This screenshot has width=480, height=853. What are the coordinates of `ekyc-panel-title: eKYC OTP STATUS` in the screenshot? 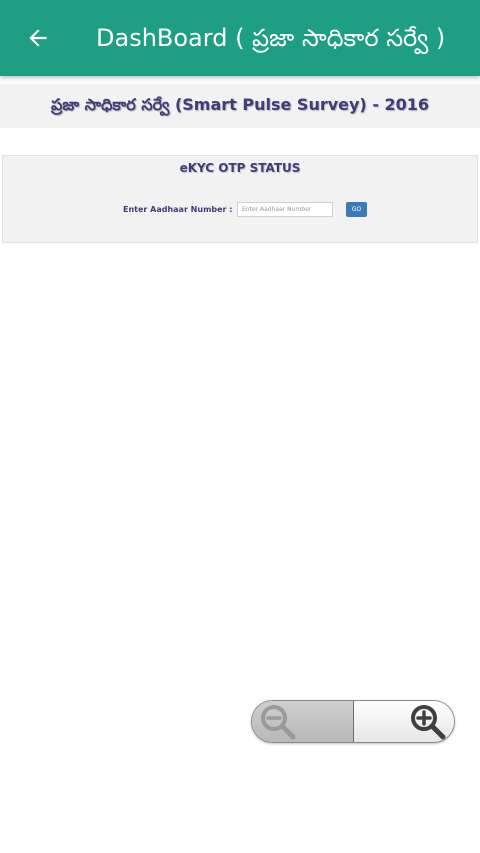 It's located at (240, 168).